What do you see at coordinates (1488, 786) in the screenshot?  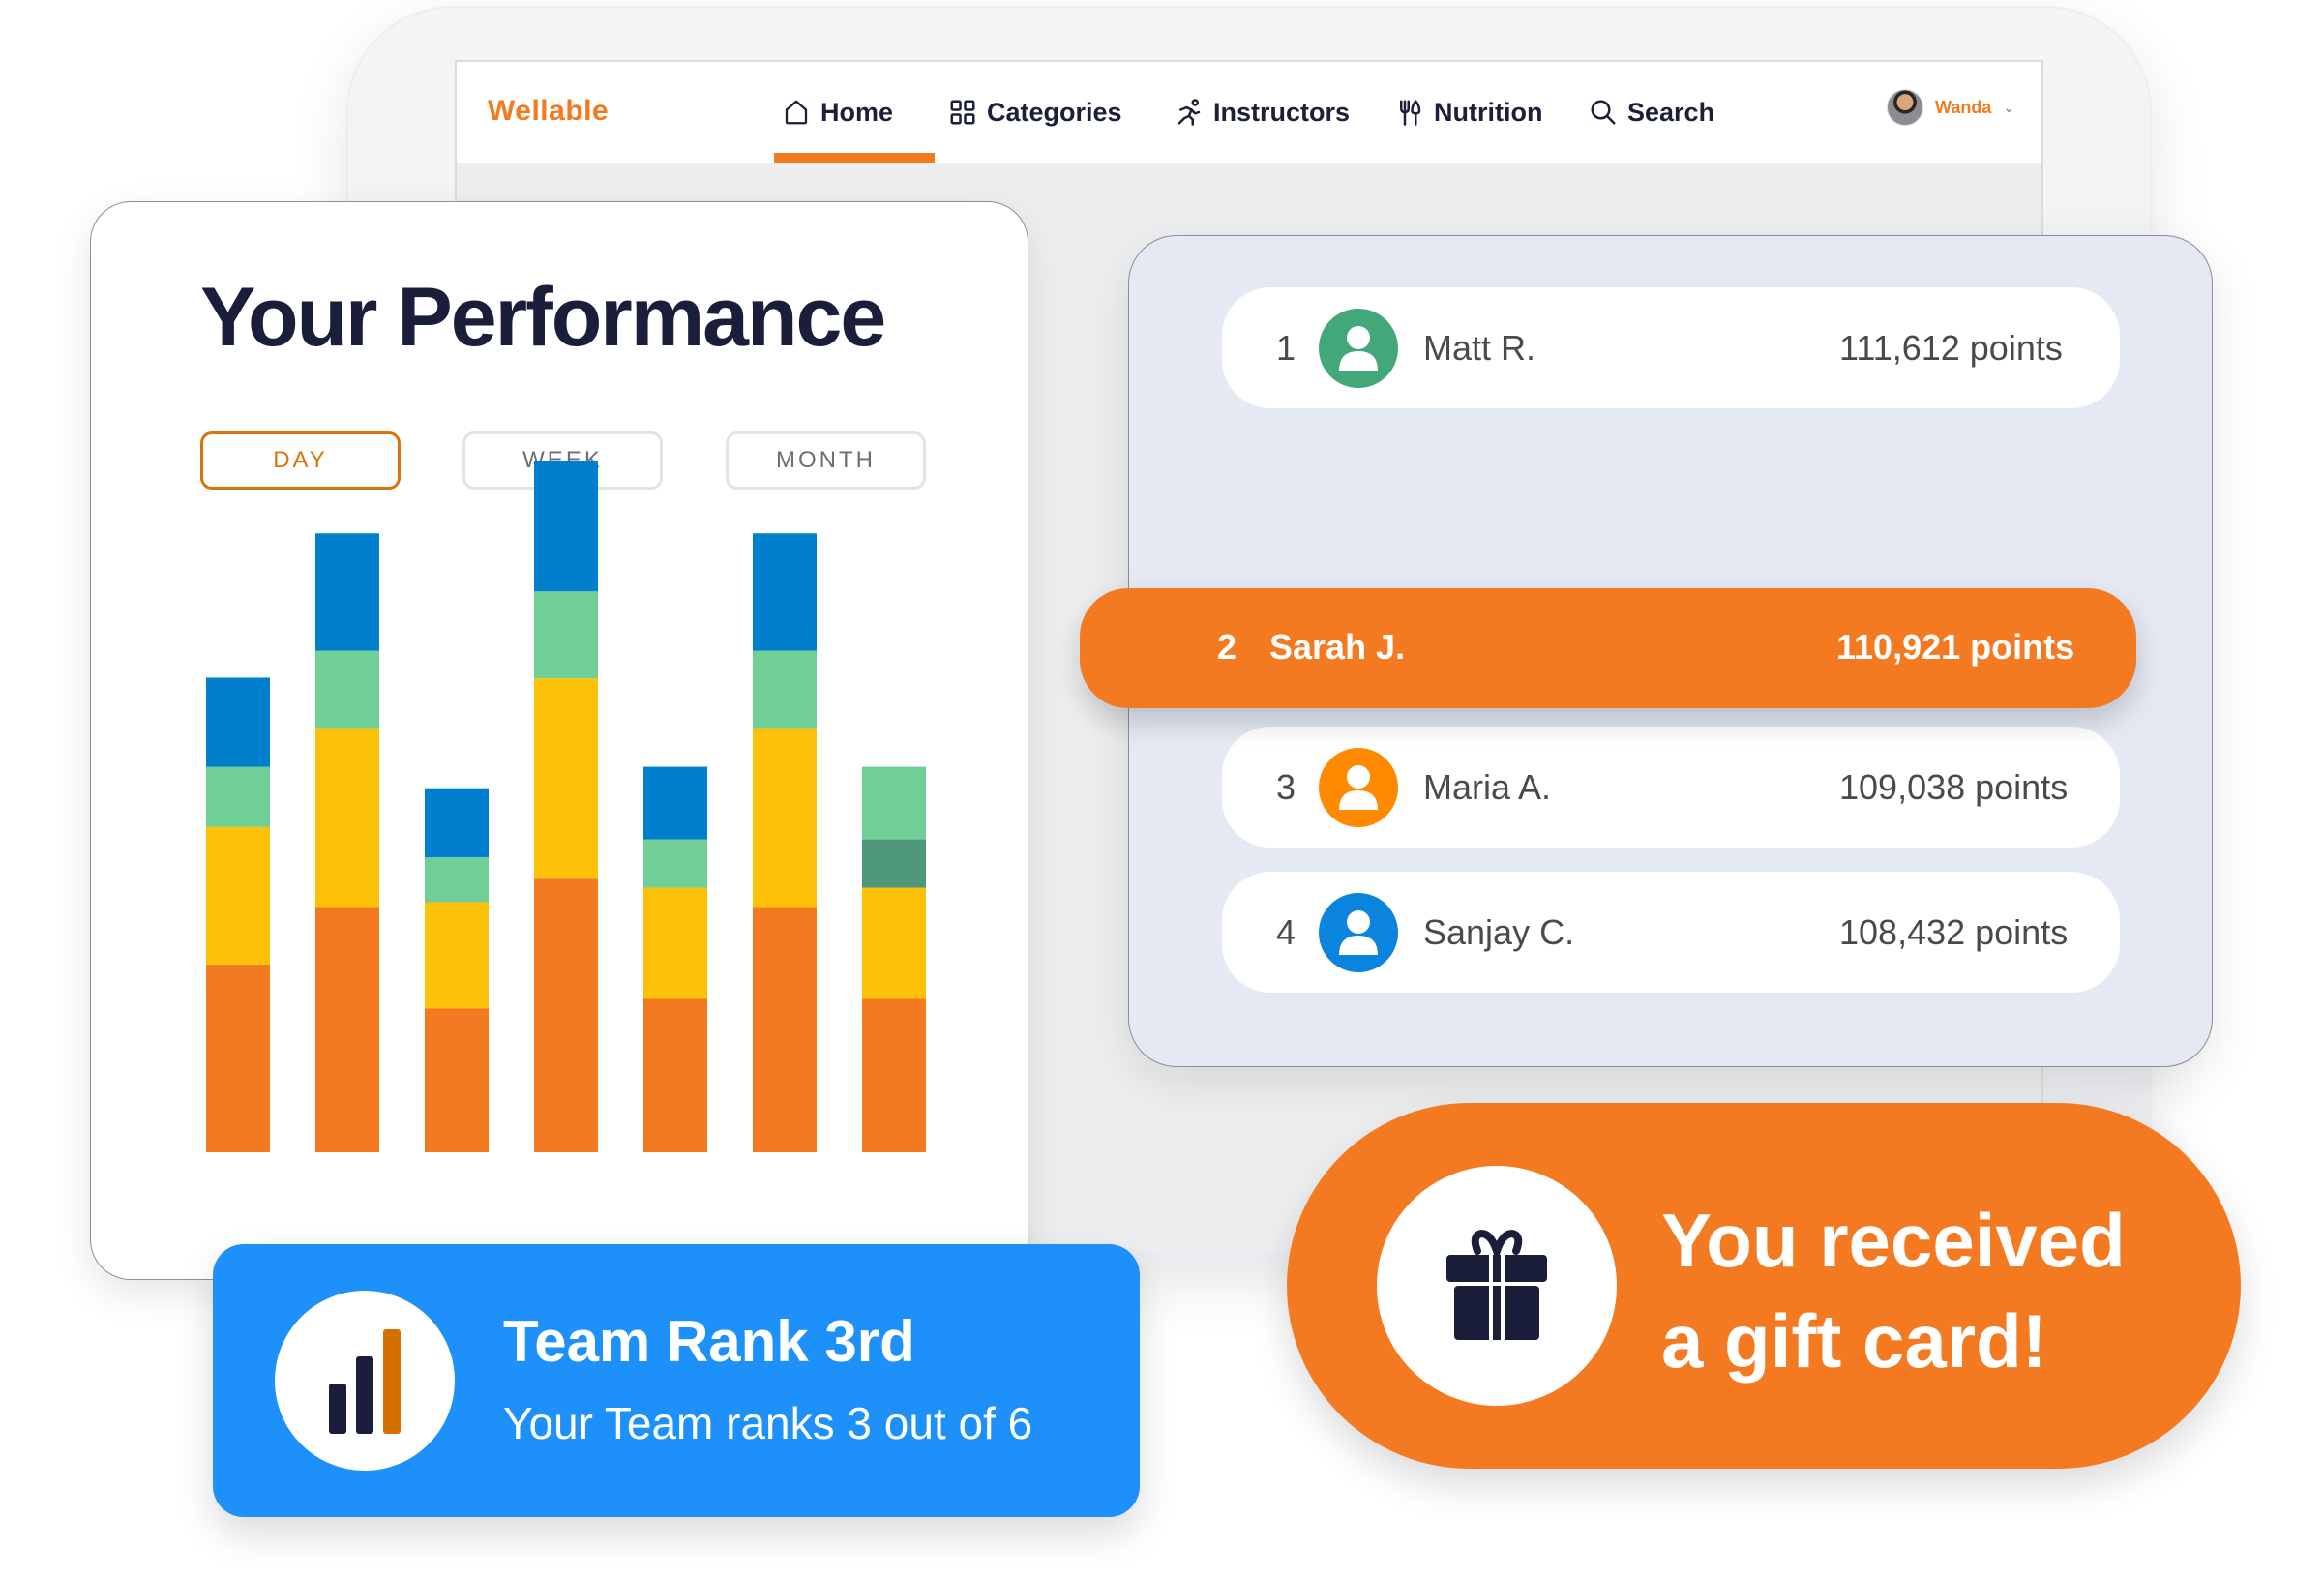 I see `user-name: Maria A.` at bounding box center [1488, 786].